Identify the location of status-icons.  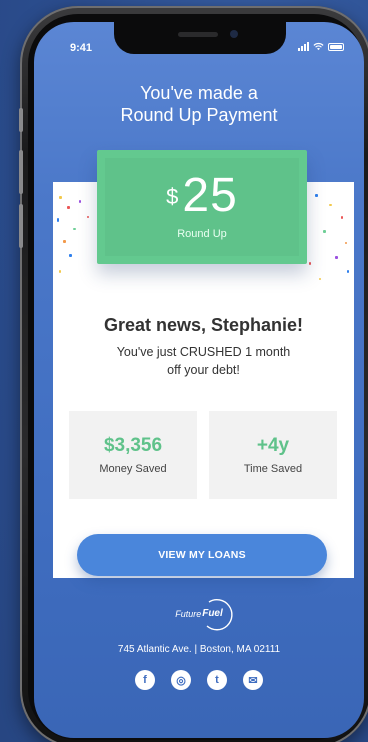
(321, 46).